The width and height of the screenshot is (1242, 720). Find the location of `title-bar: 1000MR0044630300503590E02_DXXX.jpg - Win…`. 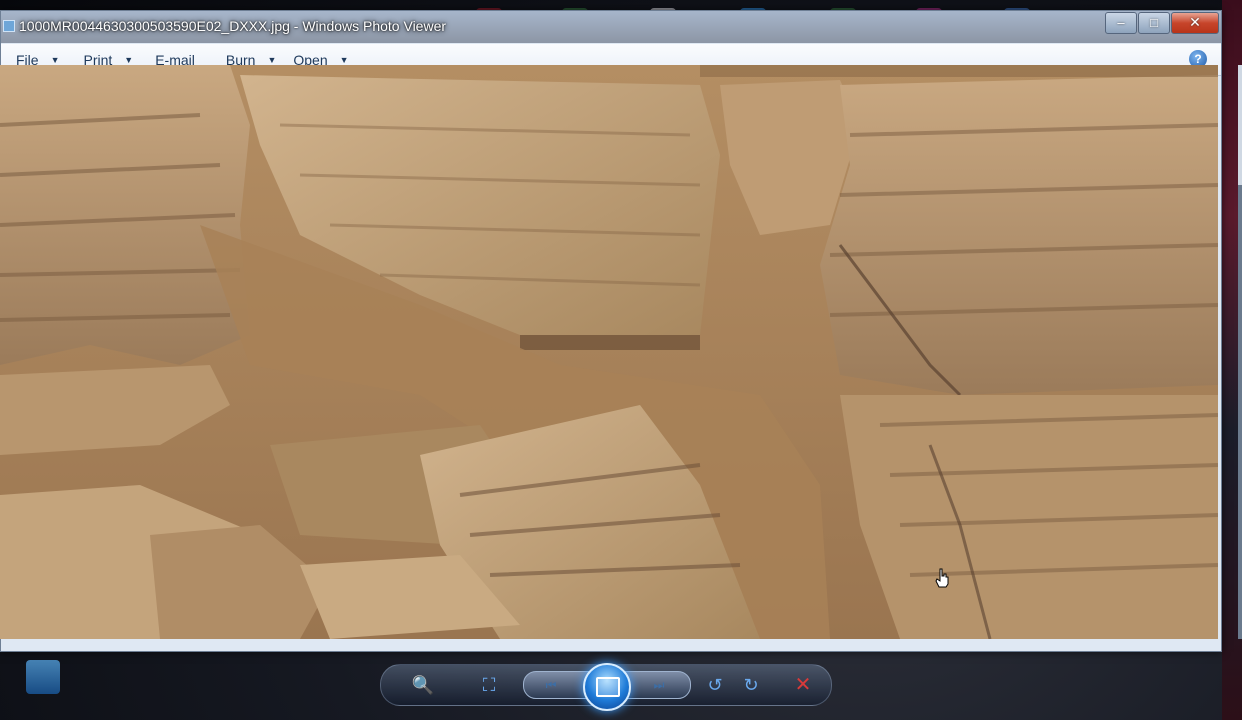

title-bar: 1000MR0044630300503590E02_DXXX.jpg - Win… is located at coordinates (611, 27).